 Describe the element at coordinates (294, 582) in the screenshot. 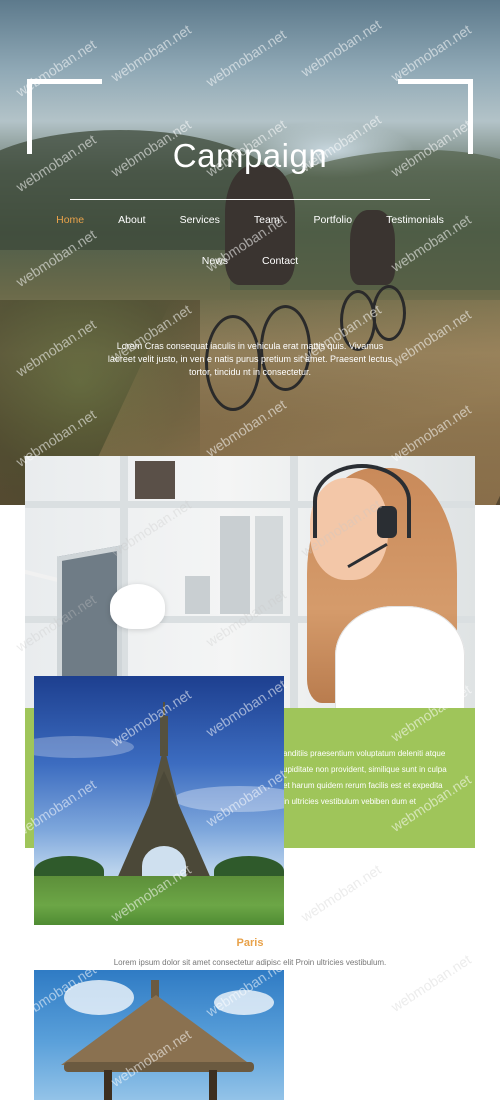

I see `shelf` at that location.